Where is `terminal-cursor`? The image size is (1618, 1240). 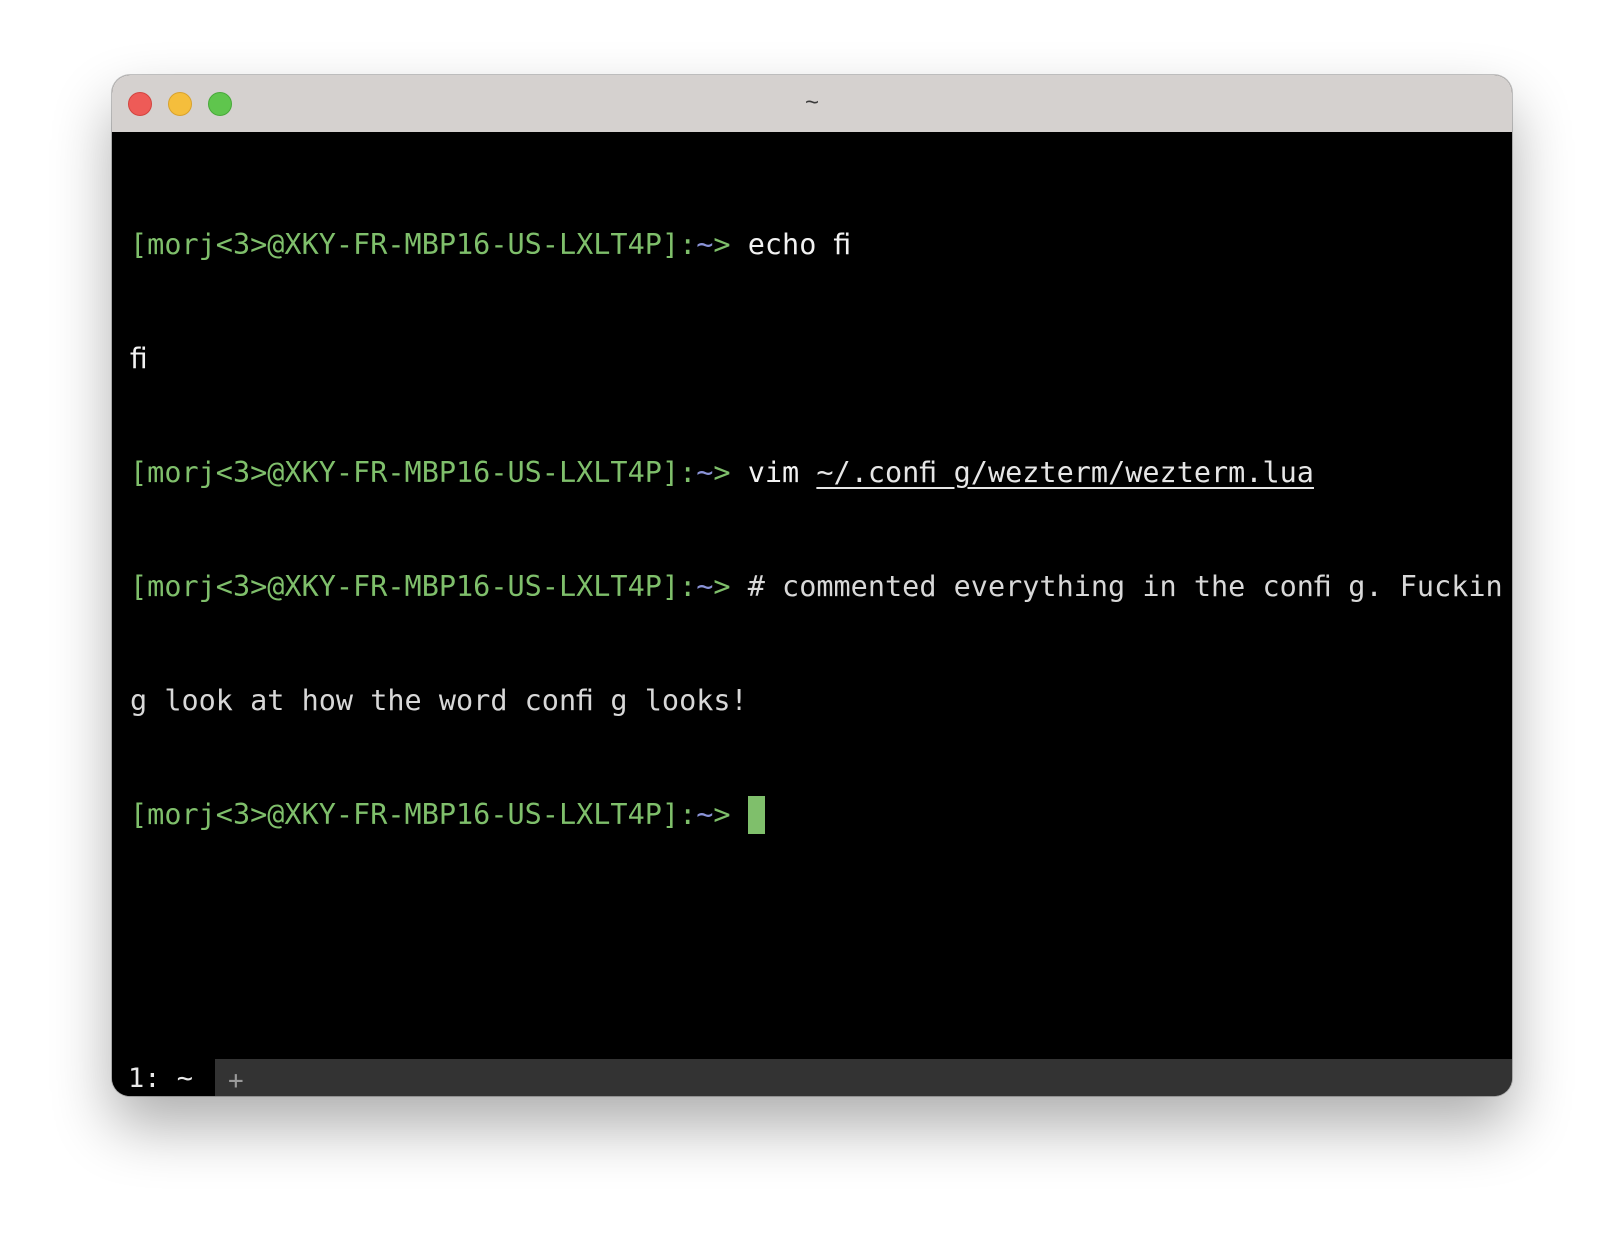 terminal-cursor is located at coordinates (756, 815).